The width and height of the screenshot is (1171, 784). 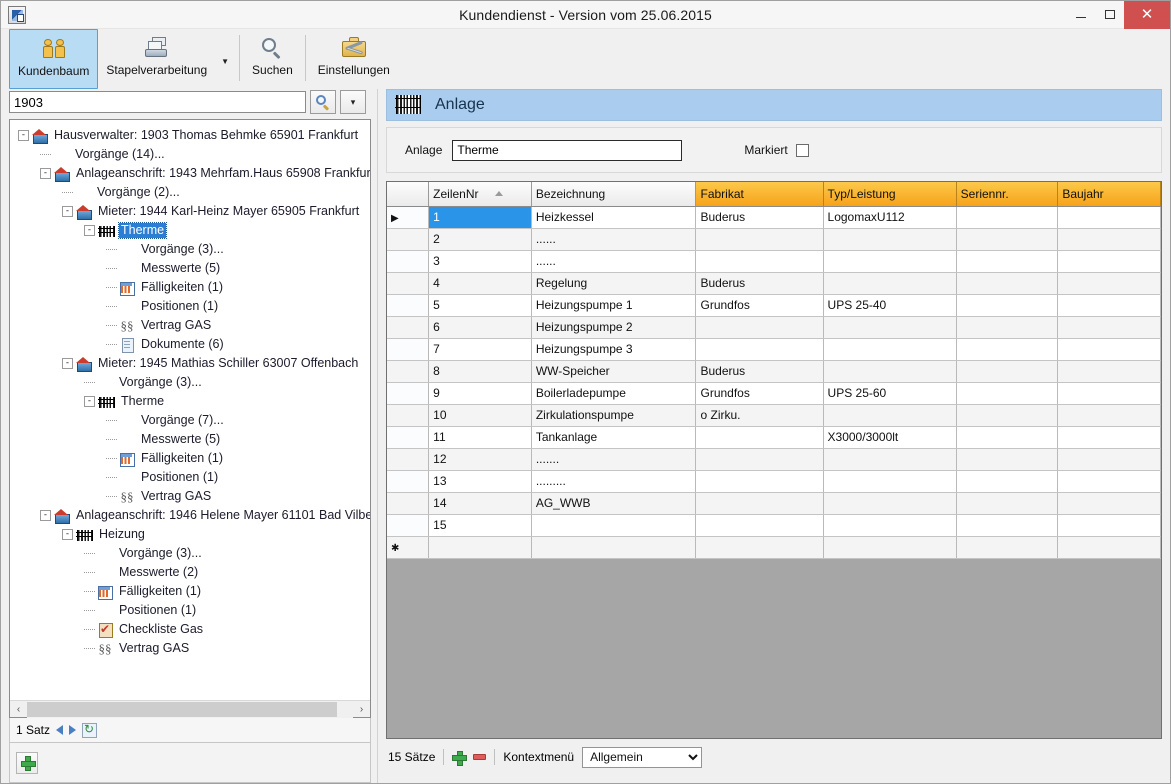 What do you see at coordinates (460, 758) in the screenshot?
I see `plus-icon` at bounding box center [460, 758].